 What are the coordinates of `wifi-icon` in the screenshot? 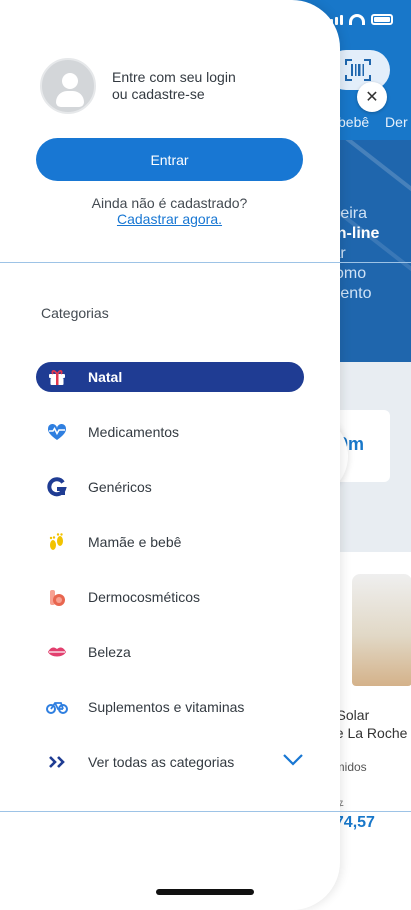 It's located at (357, 19).